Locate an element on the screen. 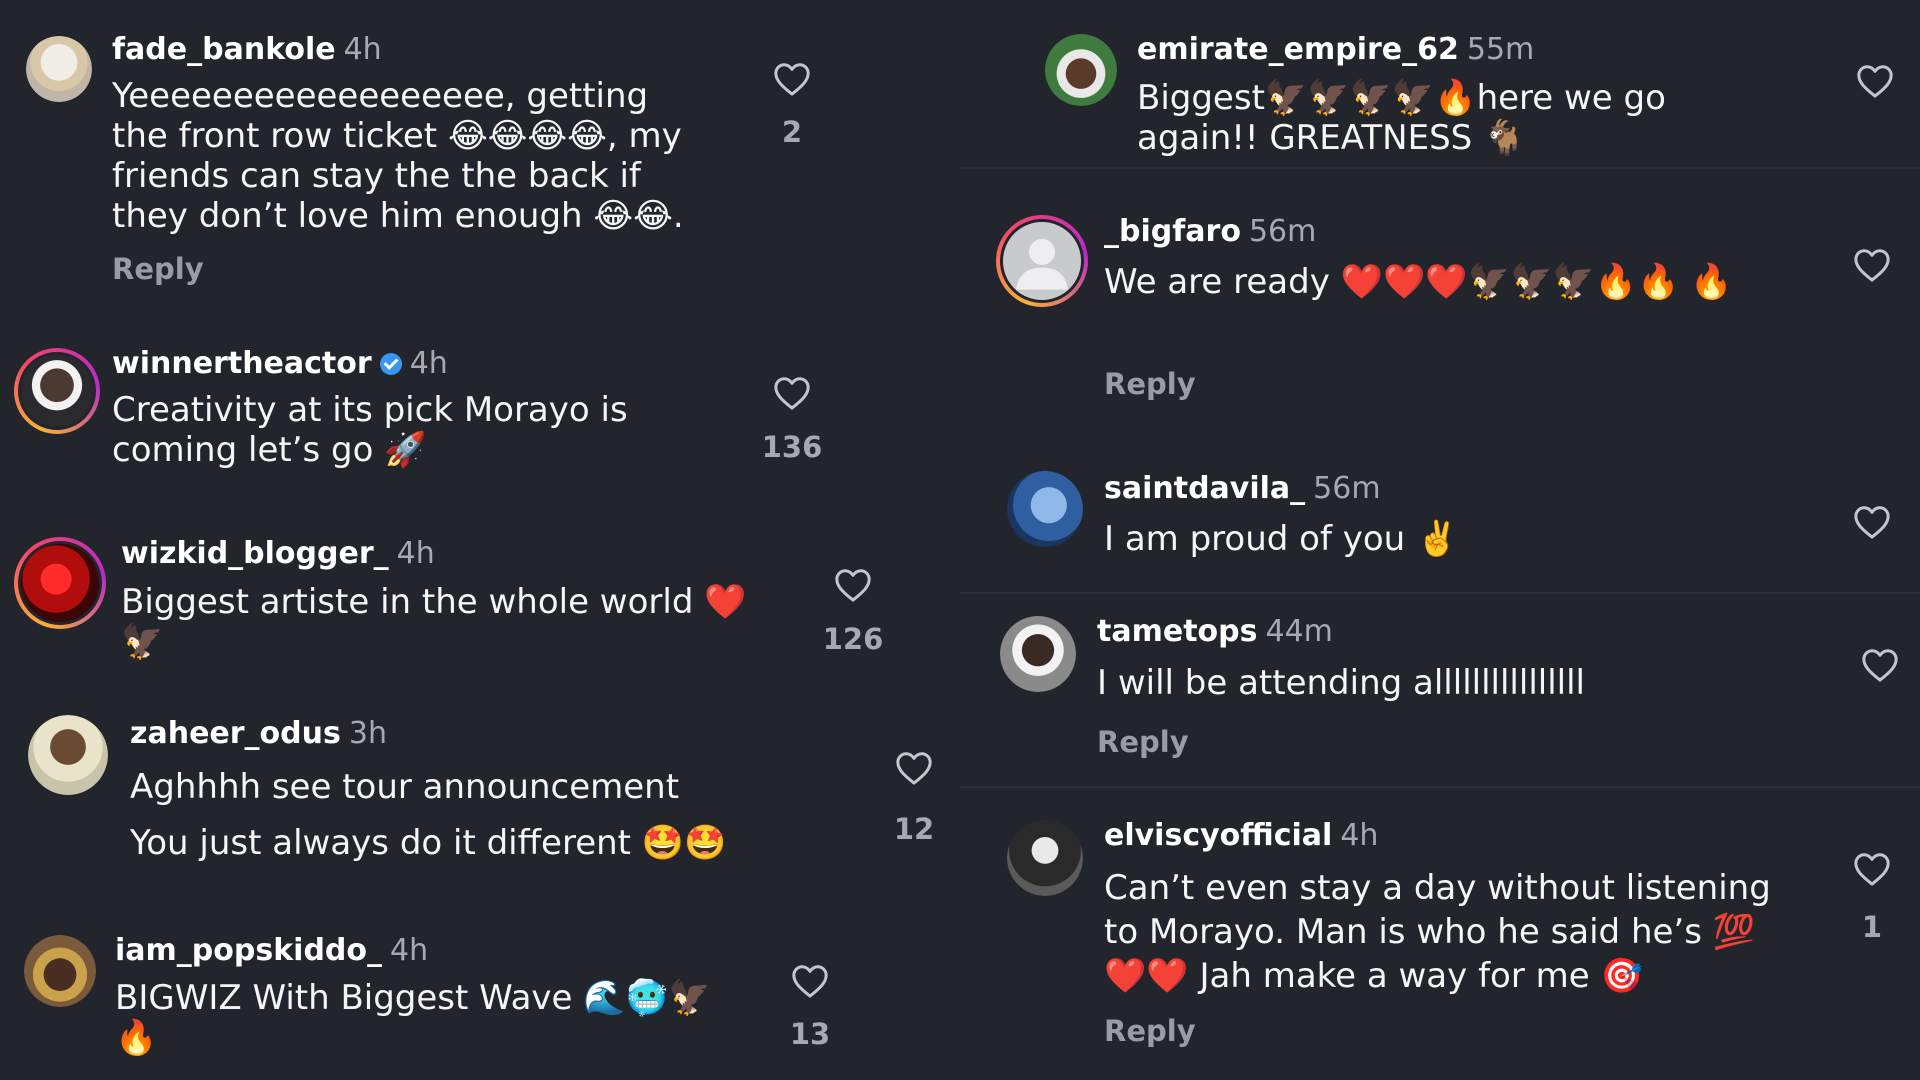 This screenshot has width=1920, height=1080. comment-username: zaheer_odus is located at coordinates (235, 733).